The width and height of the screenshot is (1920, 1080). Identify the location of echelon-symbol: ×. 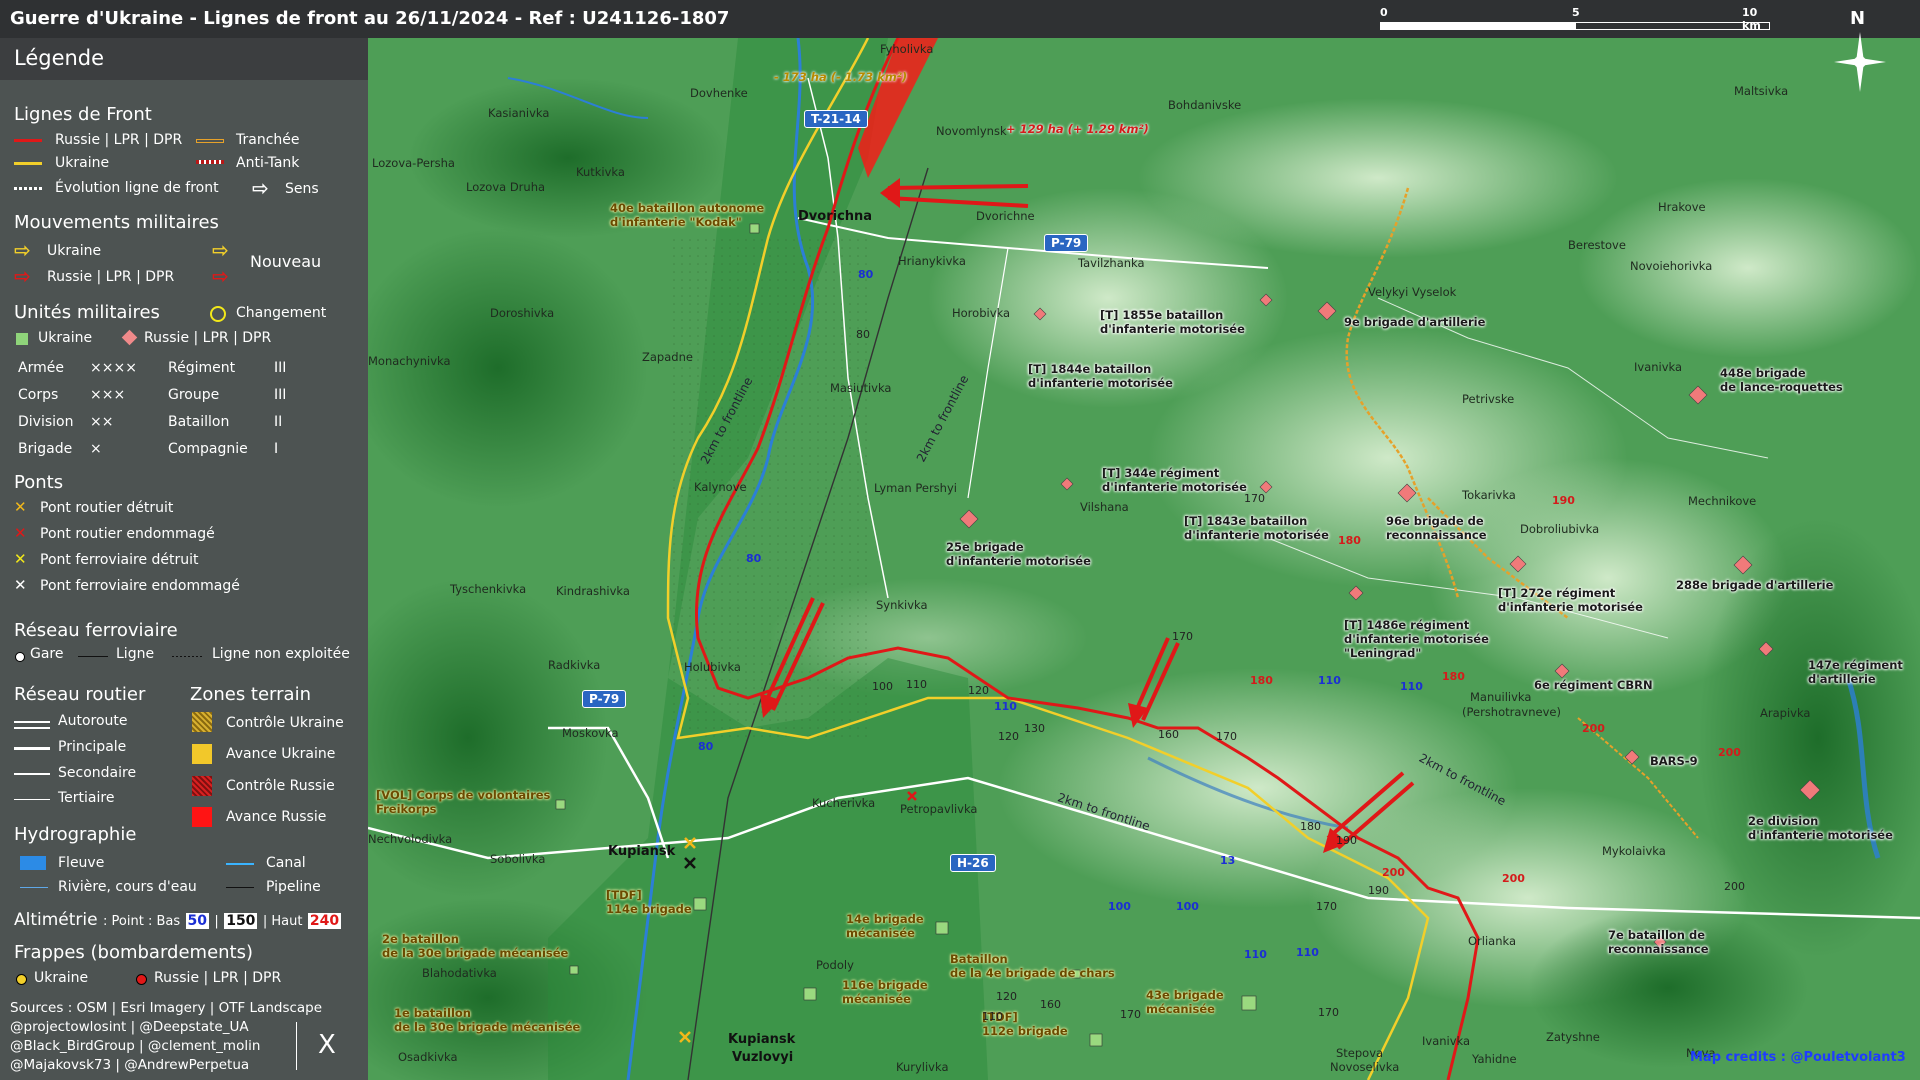
(96, 449).